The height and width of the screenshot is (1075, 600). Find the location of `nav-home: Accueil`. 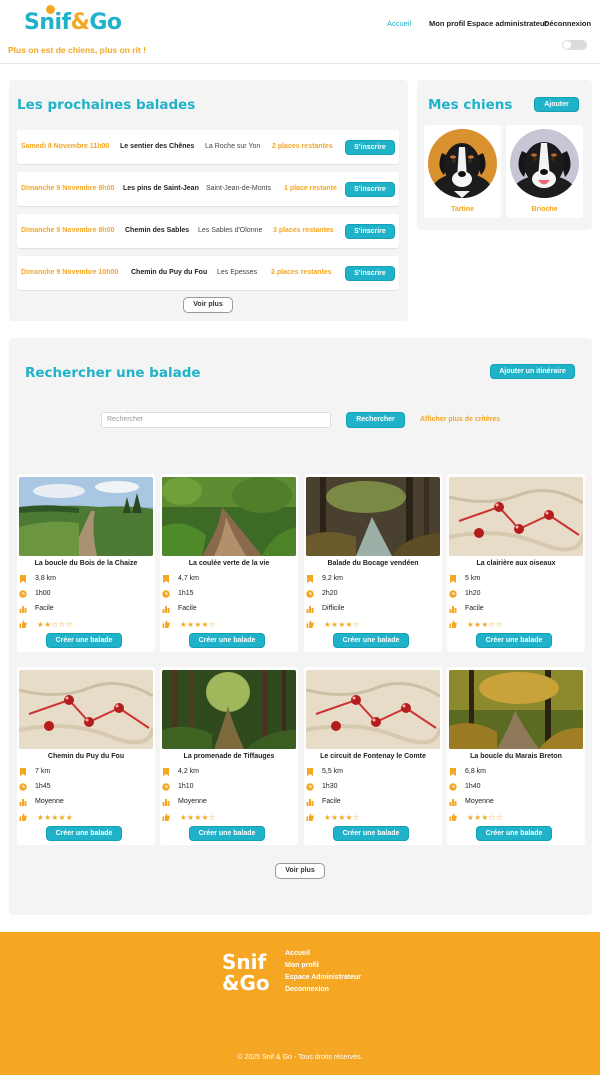

nav-home: Accueil is located at coordinates (399, 23).